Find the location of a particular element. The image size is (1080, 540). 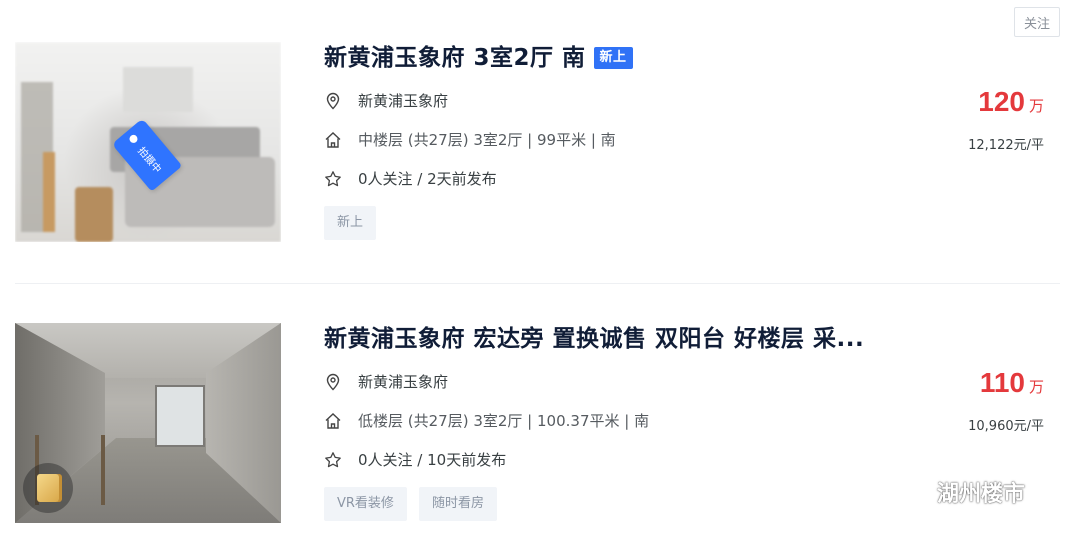

tag-list: 新上 is located at coordinates (350, 223).